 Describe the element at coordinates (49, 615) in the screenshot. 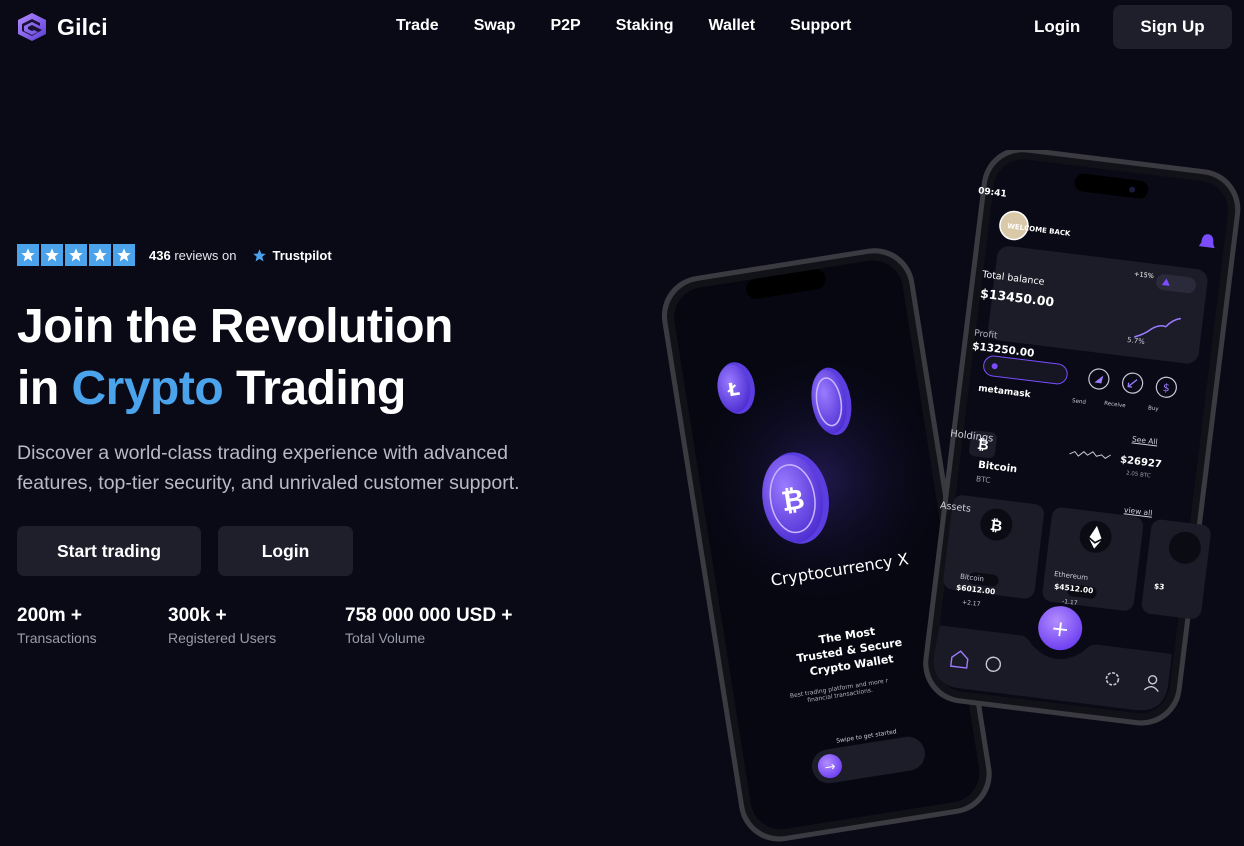

I see `stat-value: 200m +` at that location.